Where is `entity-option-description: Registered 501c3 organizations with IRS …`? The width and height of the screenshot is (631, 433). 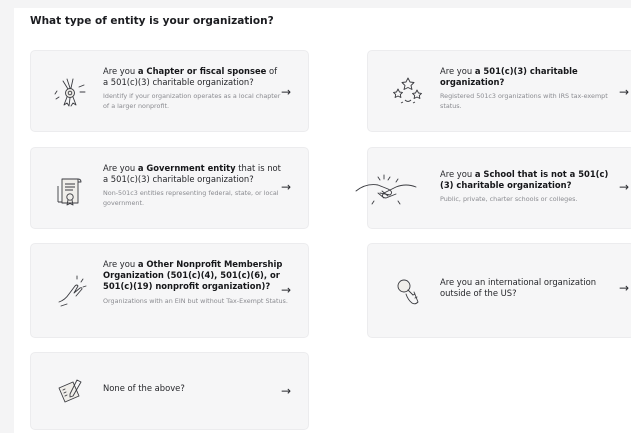 entity-option-description: Registered 501c3 organizations with IRS … is located at coordinates (524, 101).